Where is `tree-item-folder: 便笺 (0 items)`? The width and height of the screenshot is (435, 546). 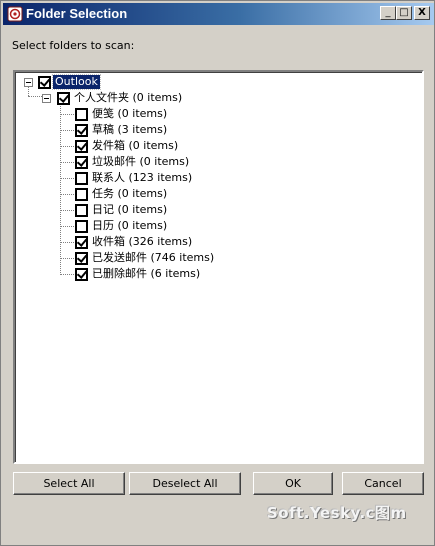
tree-item-folder: 便笺 (0 items) is located at coordinates (129, 114).